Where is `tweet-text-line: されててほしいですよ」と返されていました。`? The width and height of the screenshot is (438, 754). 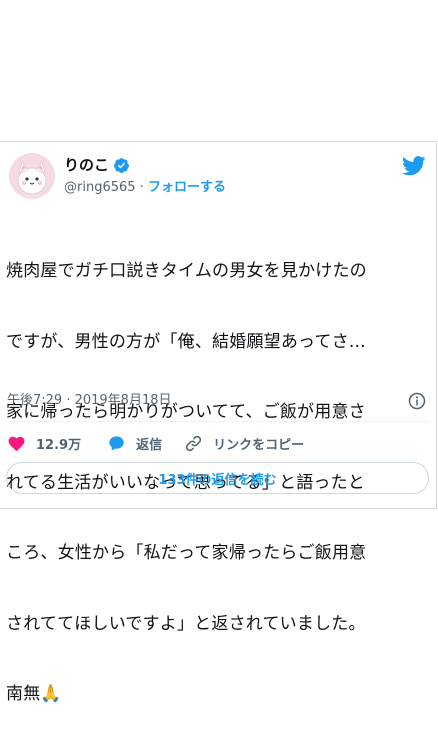 tweet-text-line: されててほしいですよ」と返されていました。 is located at coordinates (186, 623).